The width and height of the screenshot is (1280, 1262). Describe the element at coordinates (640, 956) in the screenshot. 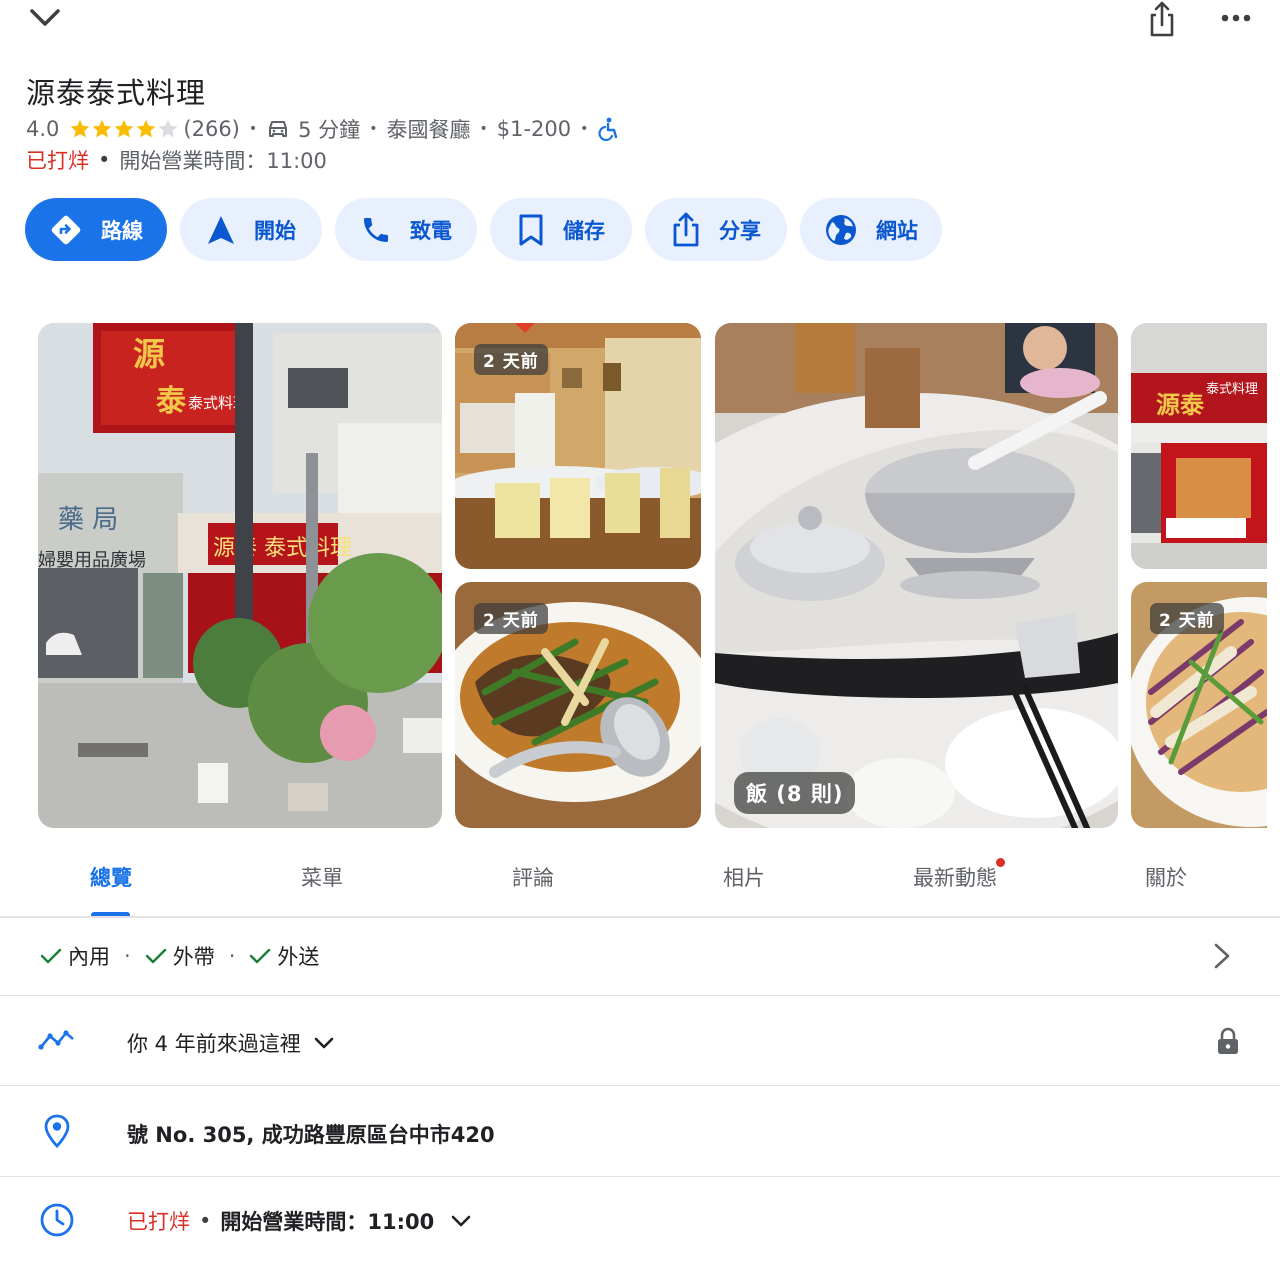

I see `service-options-row: 內用 · 外帶 · 外送` at that location.